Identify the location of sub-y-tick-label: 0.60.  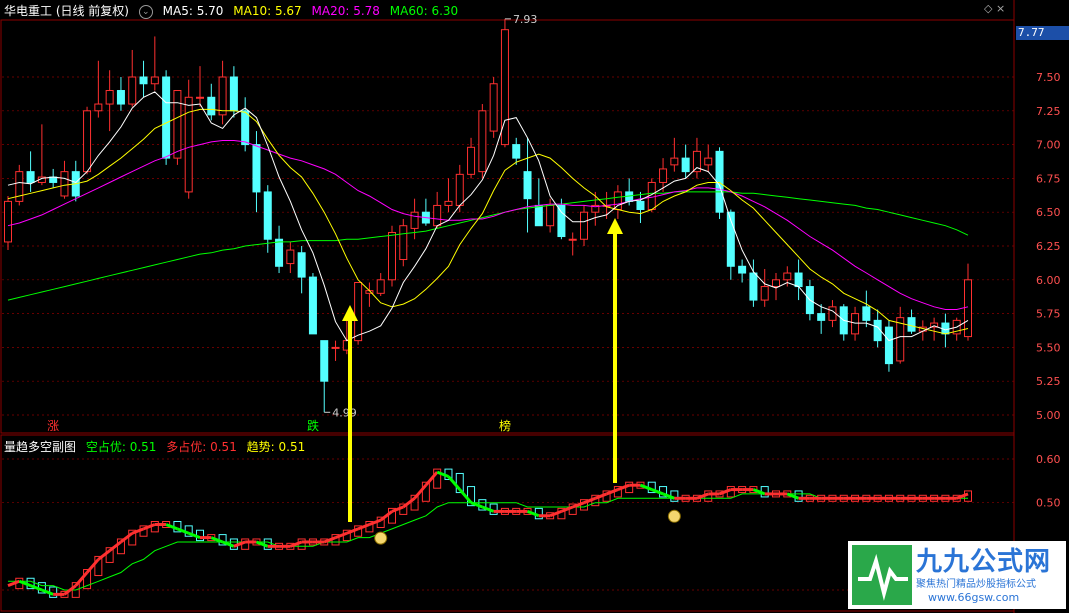
(1048, 459).